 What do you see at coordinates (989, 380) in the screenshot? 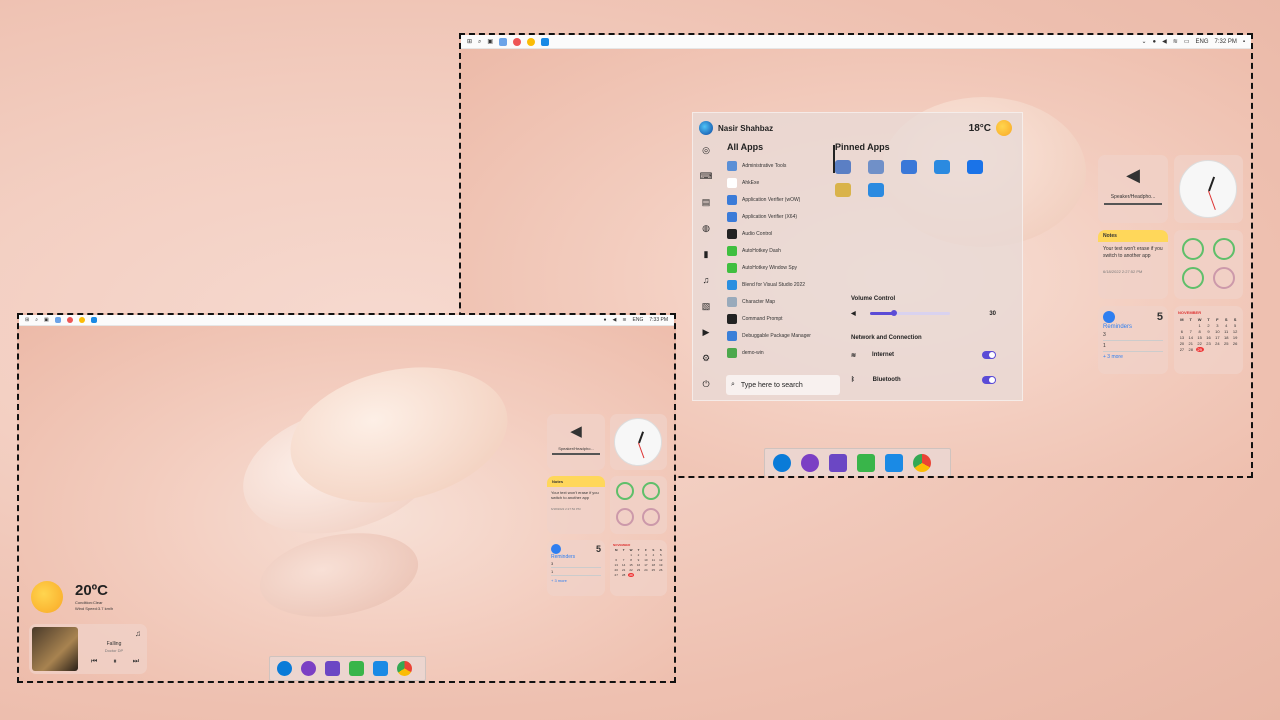
I see `bluetooth-toggle` at bounding box center [989, 380].